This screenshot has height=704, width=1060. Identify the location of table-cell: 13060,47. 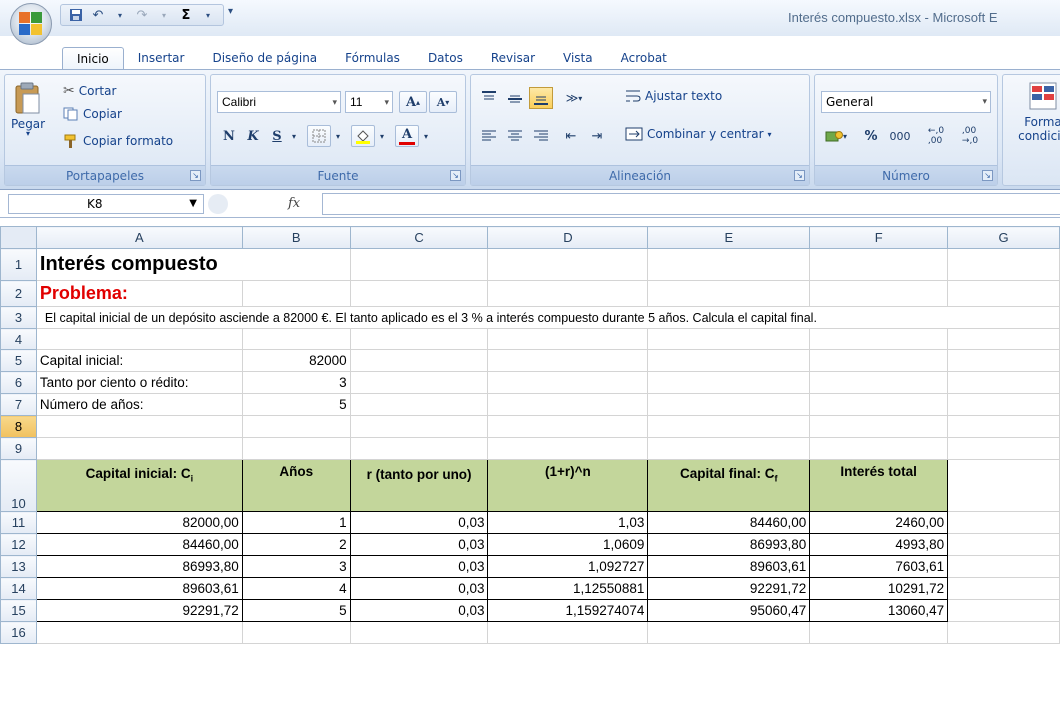
(879, 610).